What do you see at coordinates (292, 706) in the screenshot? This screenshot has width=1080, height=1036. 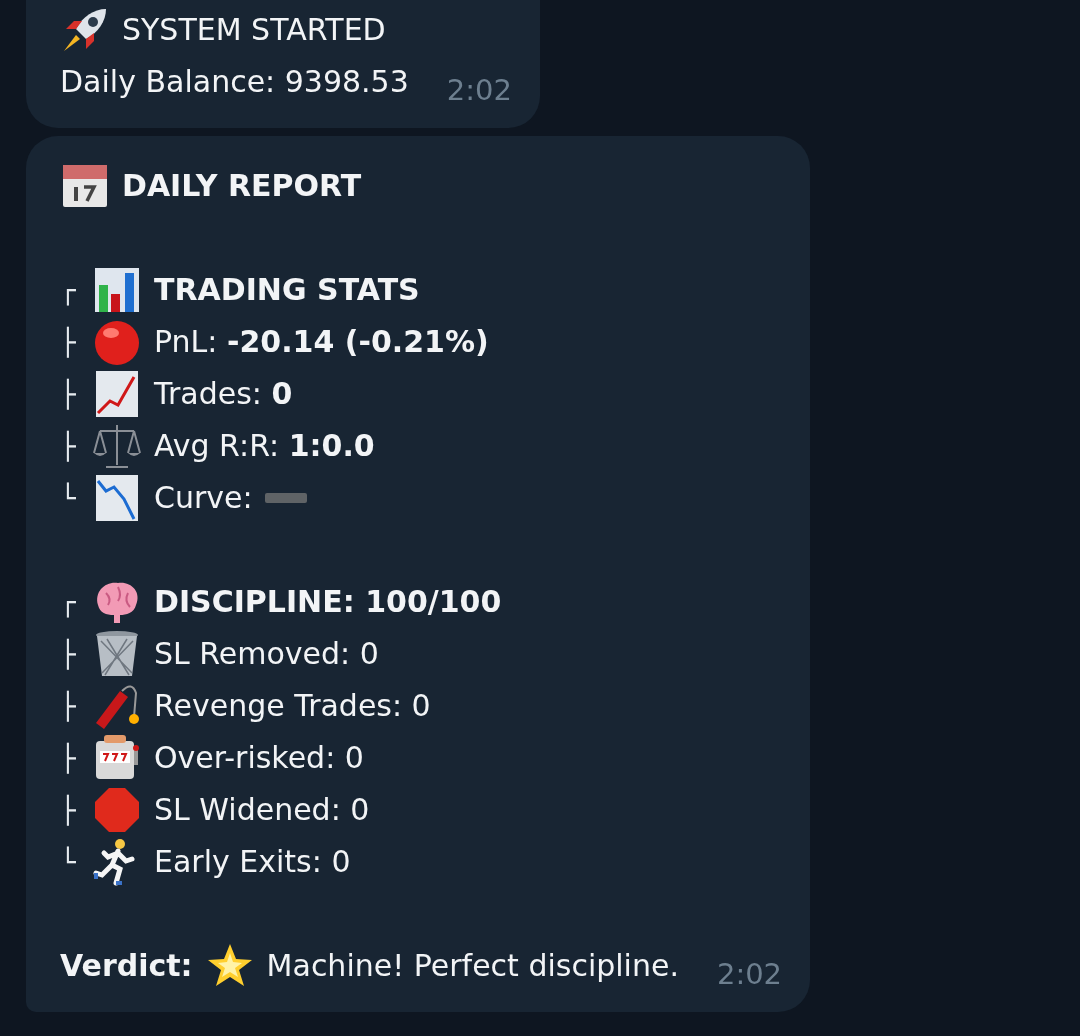 I see `stat-text: Revenge Trades: 0` at bounding box center [292, 706].